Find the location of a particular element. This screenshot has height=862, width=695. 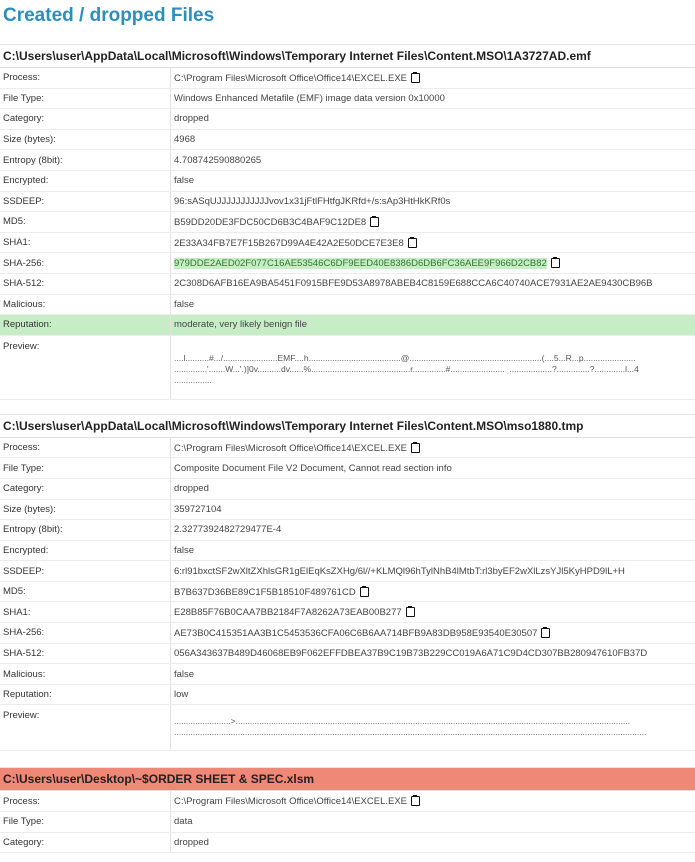

row-reputation: Reputation: low is located at coordinates (347, 695).